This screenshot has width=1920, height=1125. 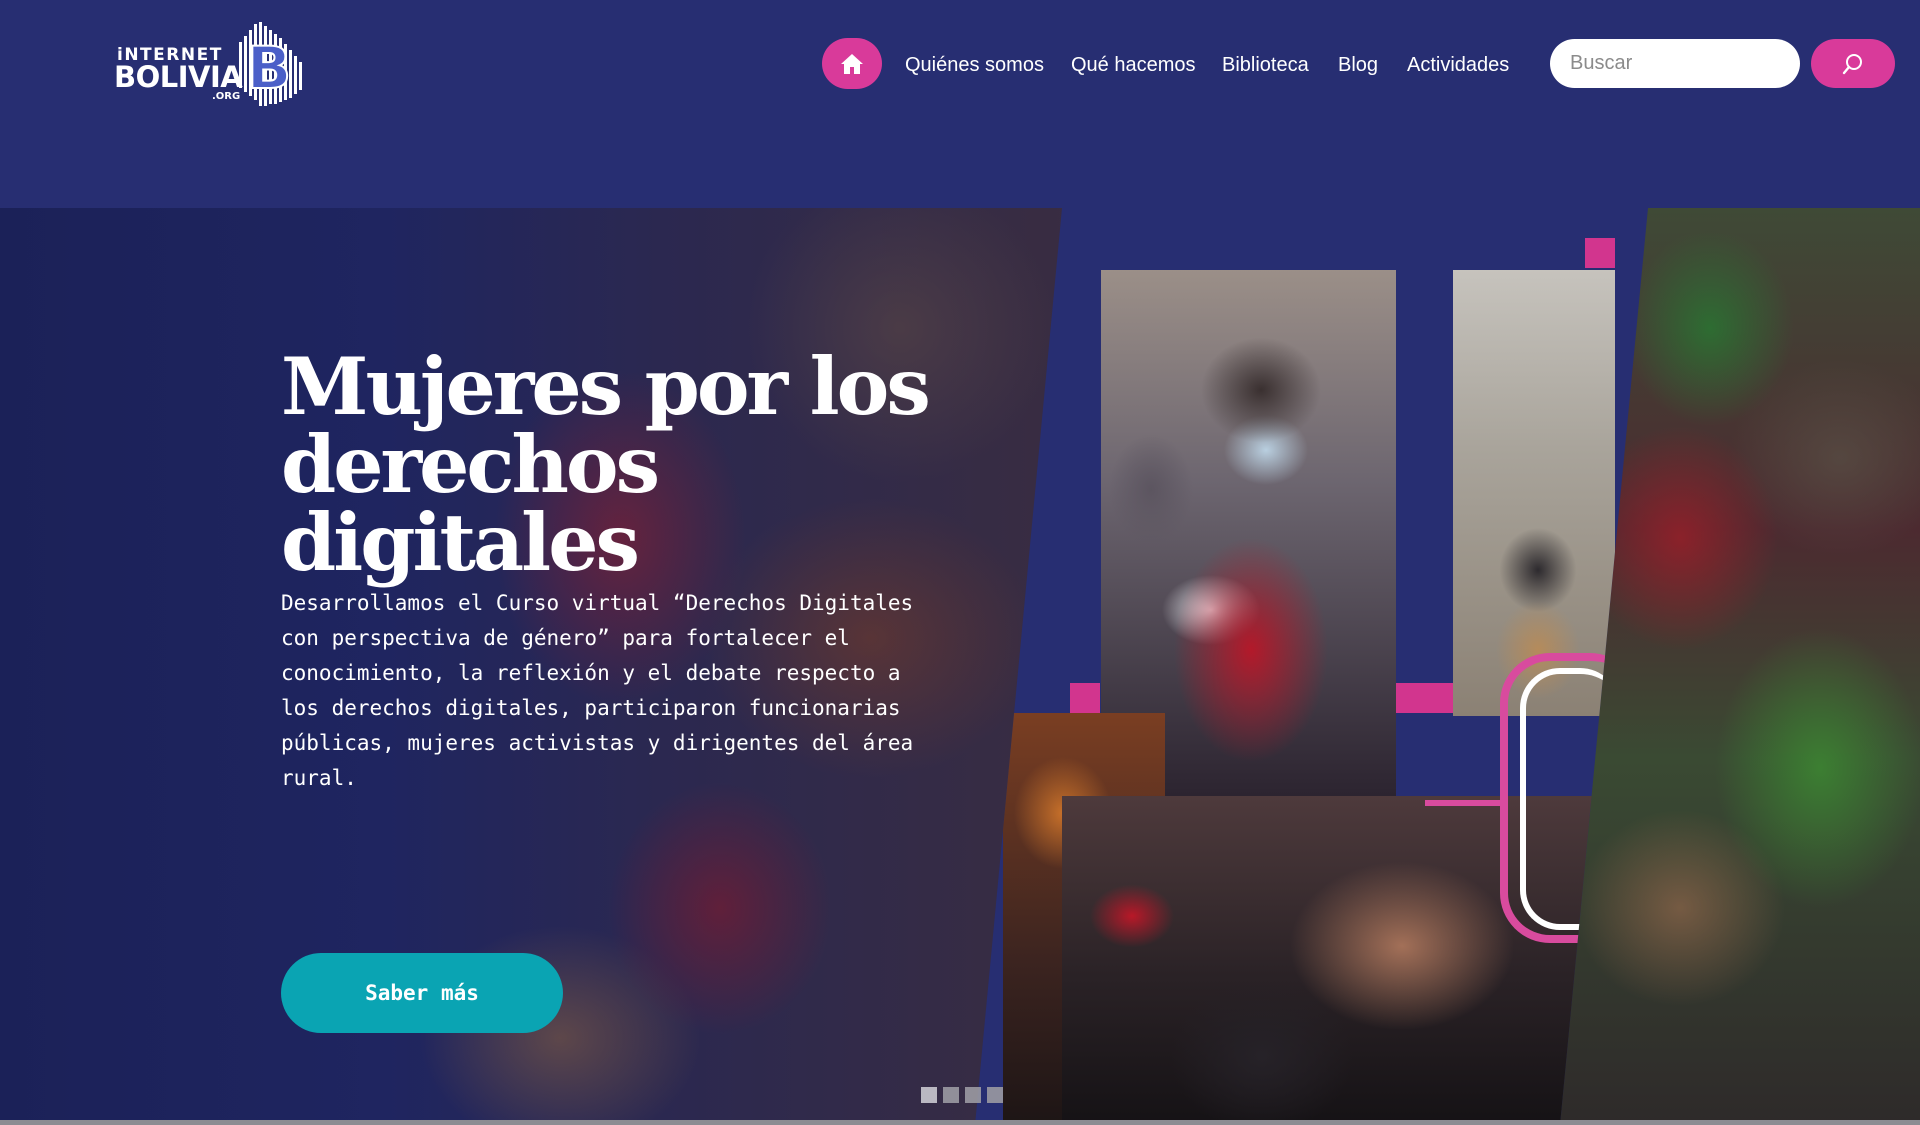 I want to click on decorative-line, so click(x=1465, y=803).